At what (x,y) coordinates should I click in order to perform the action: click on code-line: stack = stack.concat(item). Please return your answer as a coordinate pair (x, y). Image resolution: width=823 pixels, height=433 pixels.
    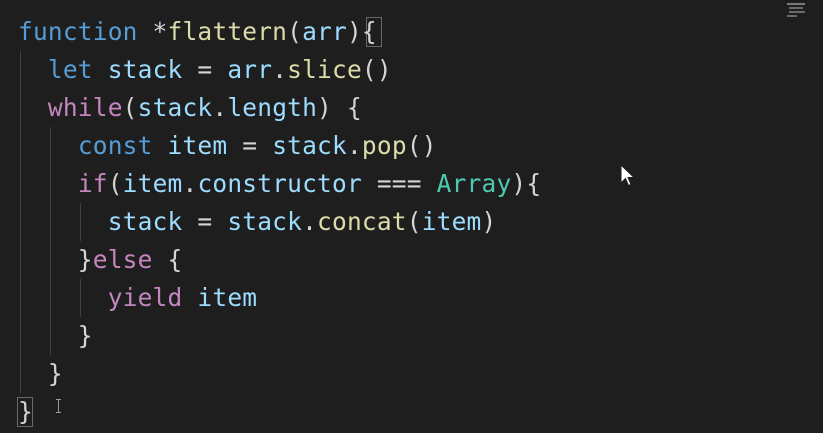
    Looking at the image, I should click on (279, 222).